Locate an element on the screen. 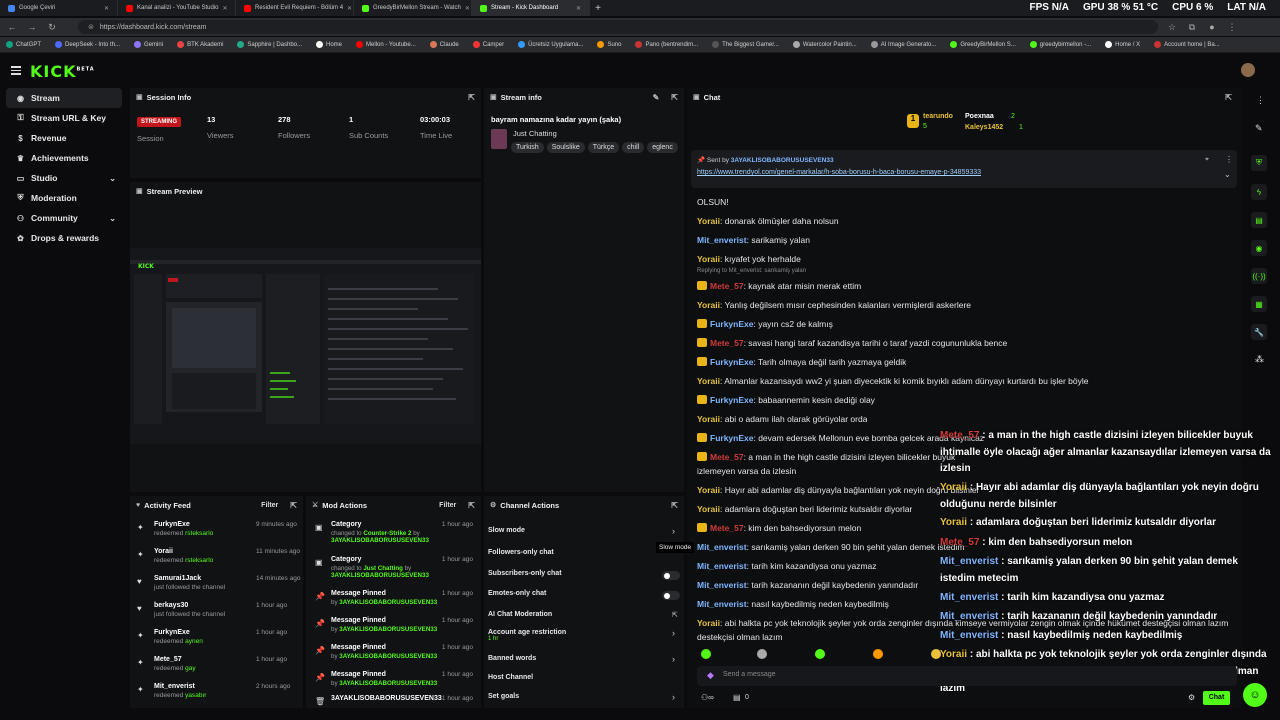 This screenshot has height=720, width=1280. stream-preview-video: KICK is located at coordinates (305, 346).